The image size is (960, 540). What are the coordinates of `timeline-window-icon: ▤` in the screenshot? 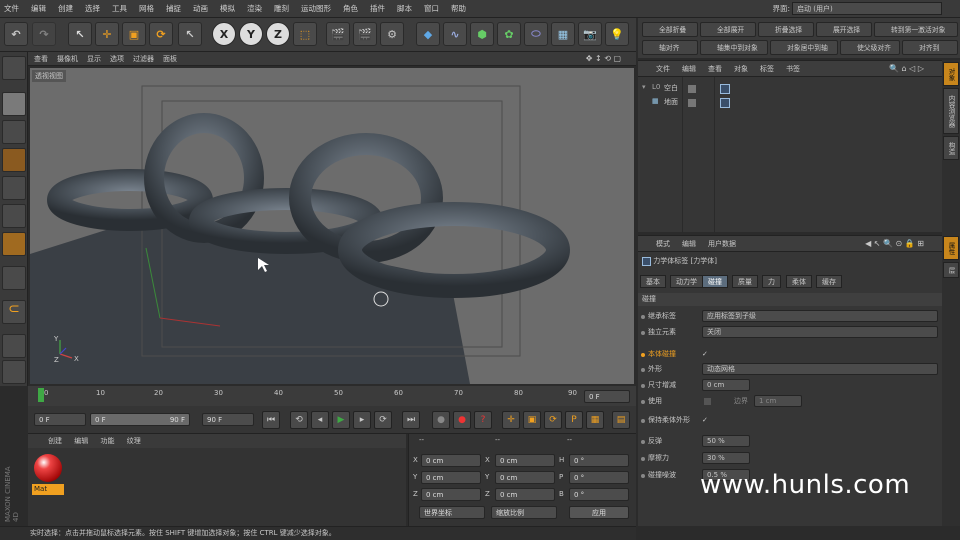 It's located at (621, 420).